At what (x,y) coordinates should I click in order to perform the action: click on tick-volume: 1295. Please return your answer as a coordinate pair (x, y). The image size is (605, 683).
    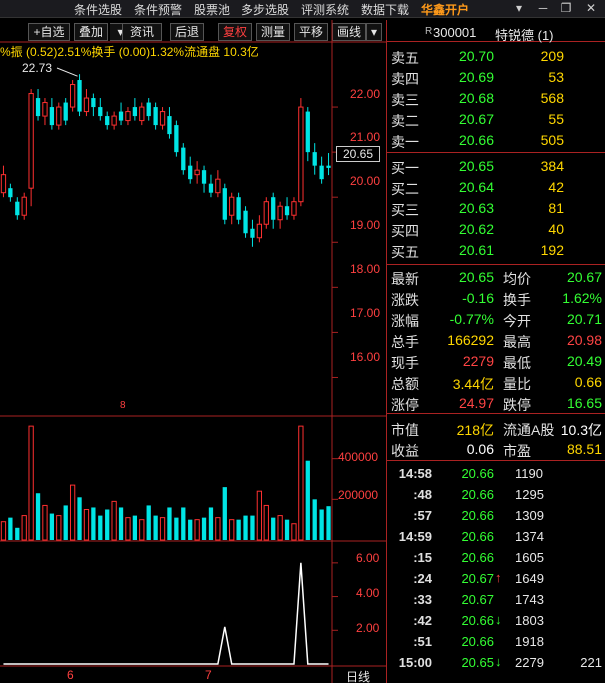
    Looking at the image, I should click on (529, 494).